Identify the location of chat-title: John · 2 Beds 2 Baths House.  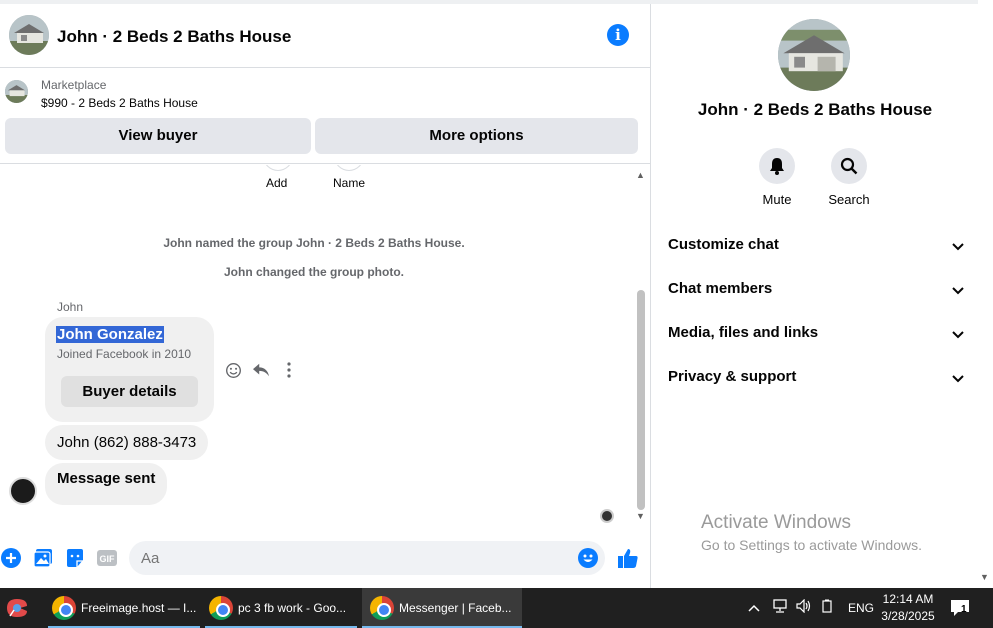
(174, 37).